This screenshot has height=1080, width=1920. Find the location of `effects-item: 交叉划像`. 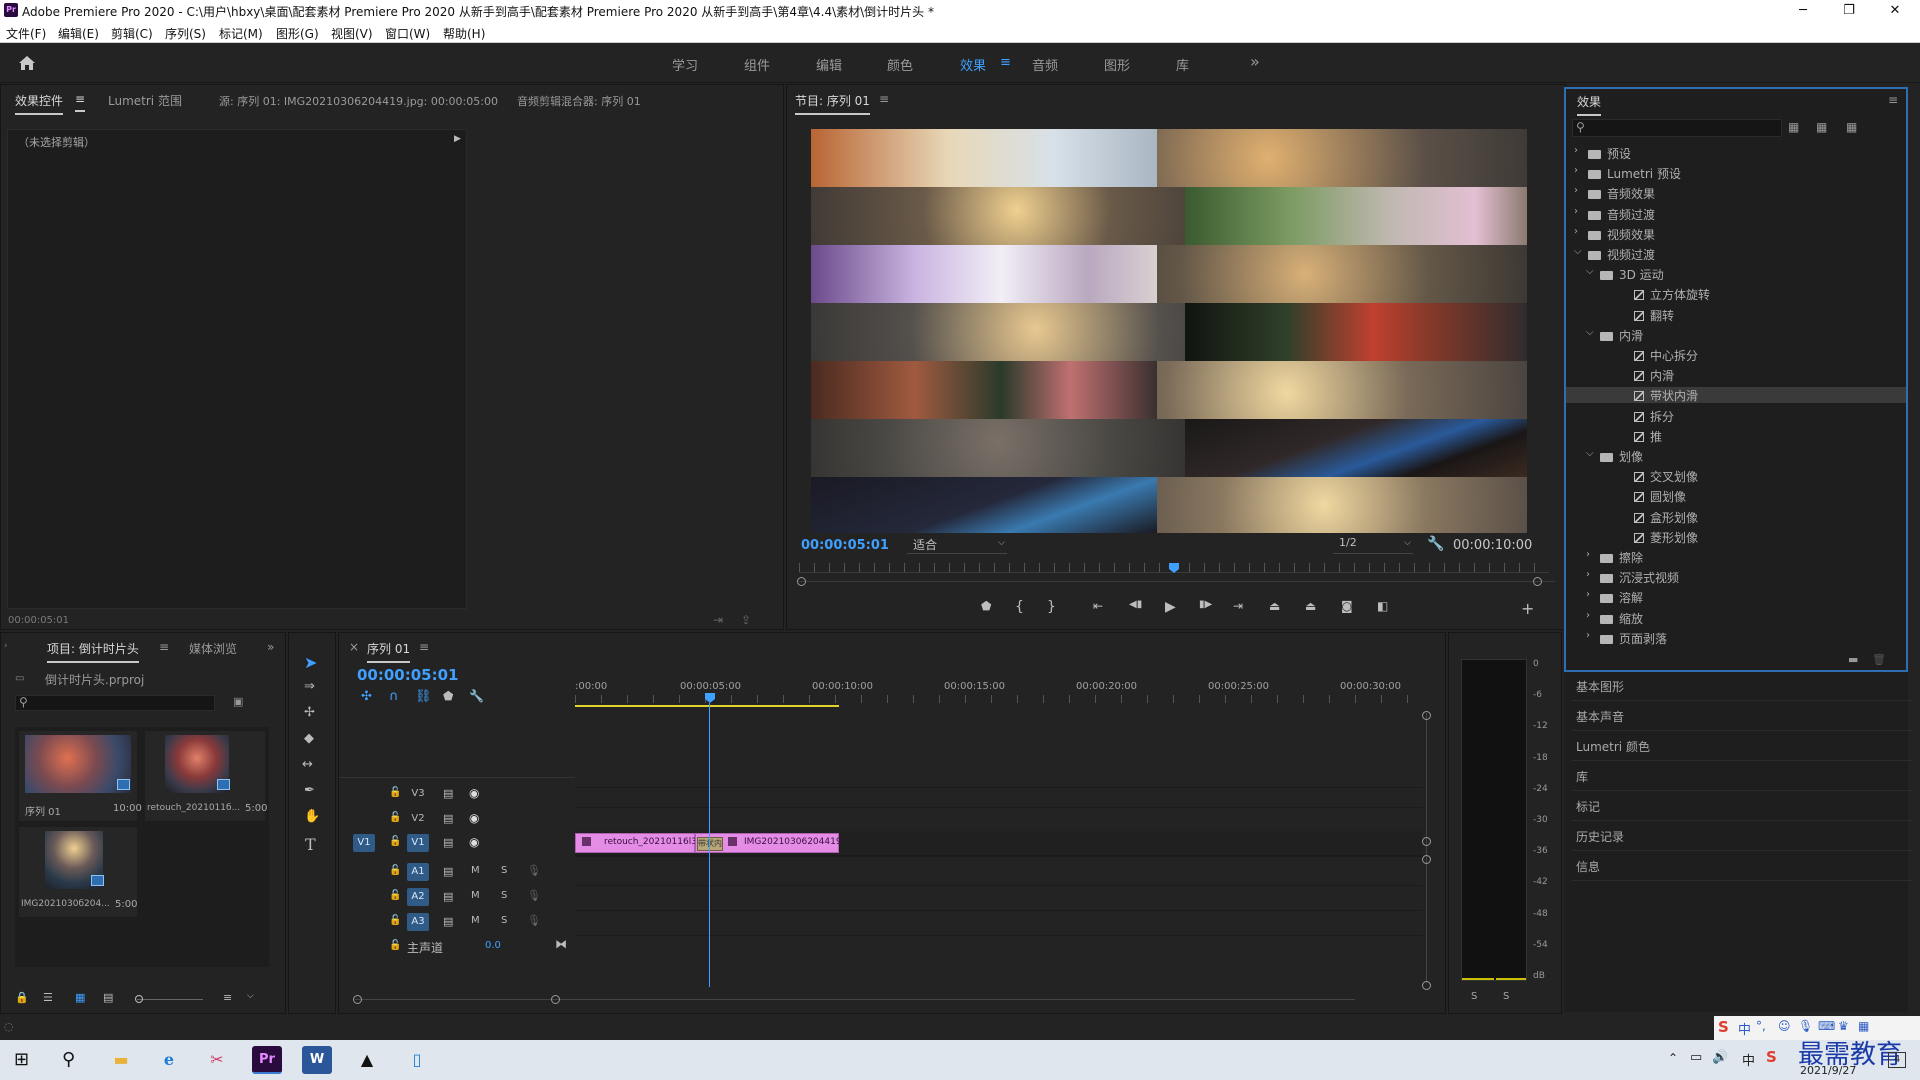

effects-item: 交叉划像 is located at coordinates (1736, 476).